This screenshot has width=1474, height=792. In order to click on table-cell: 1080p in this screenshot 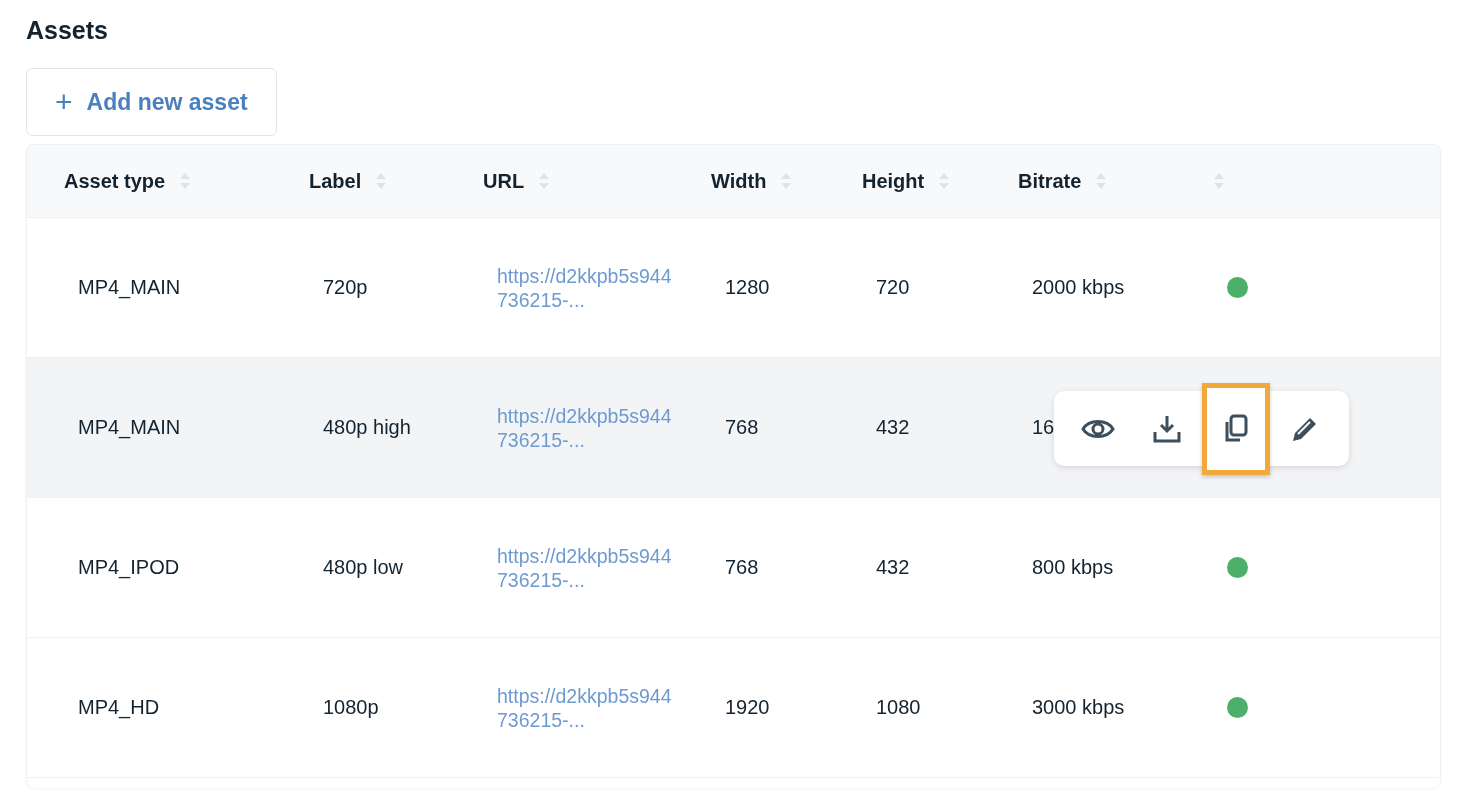, I will do `click(351, 707)`.